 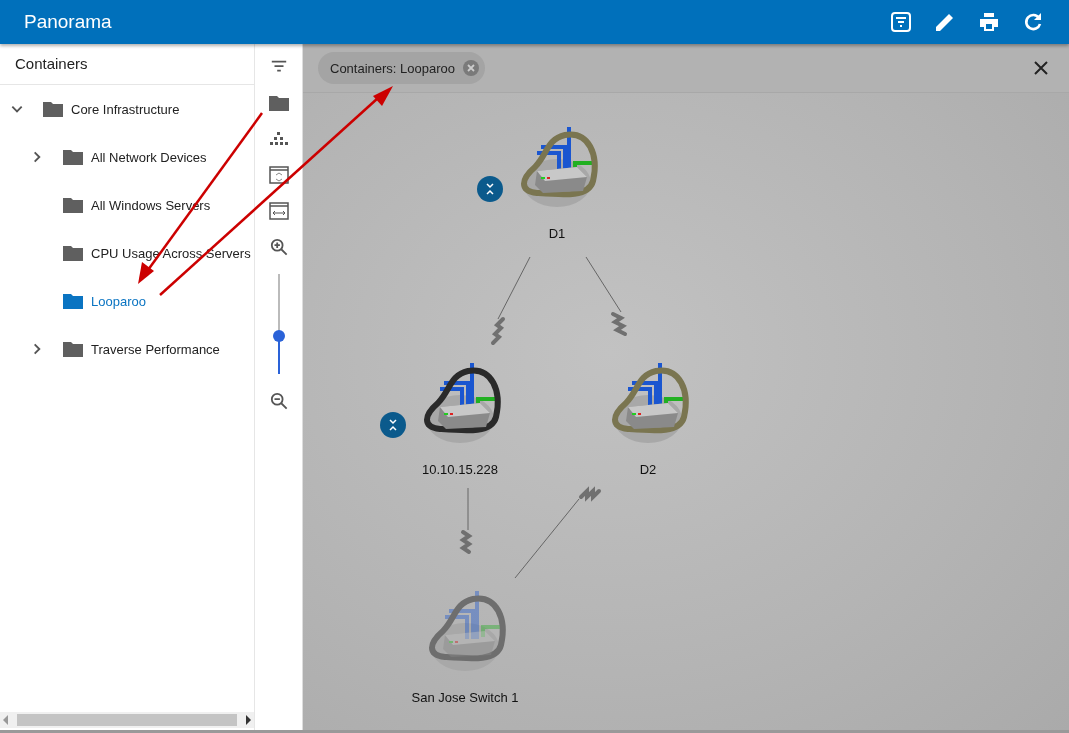 What do you see at coordinates (278, 336) in the screenshot?
I see `slider-thumb` at bounding box center [278, 336].